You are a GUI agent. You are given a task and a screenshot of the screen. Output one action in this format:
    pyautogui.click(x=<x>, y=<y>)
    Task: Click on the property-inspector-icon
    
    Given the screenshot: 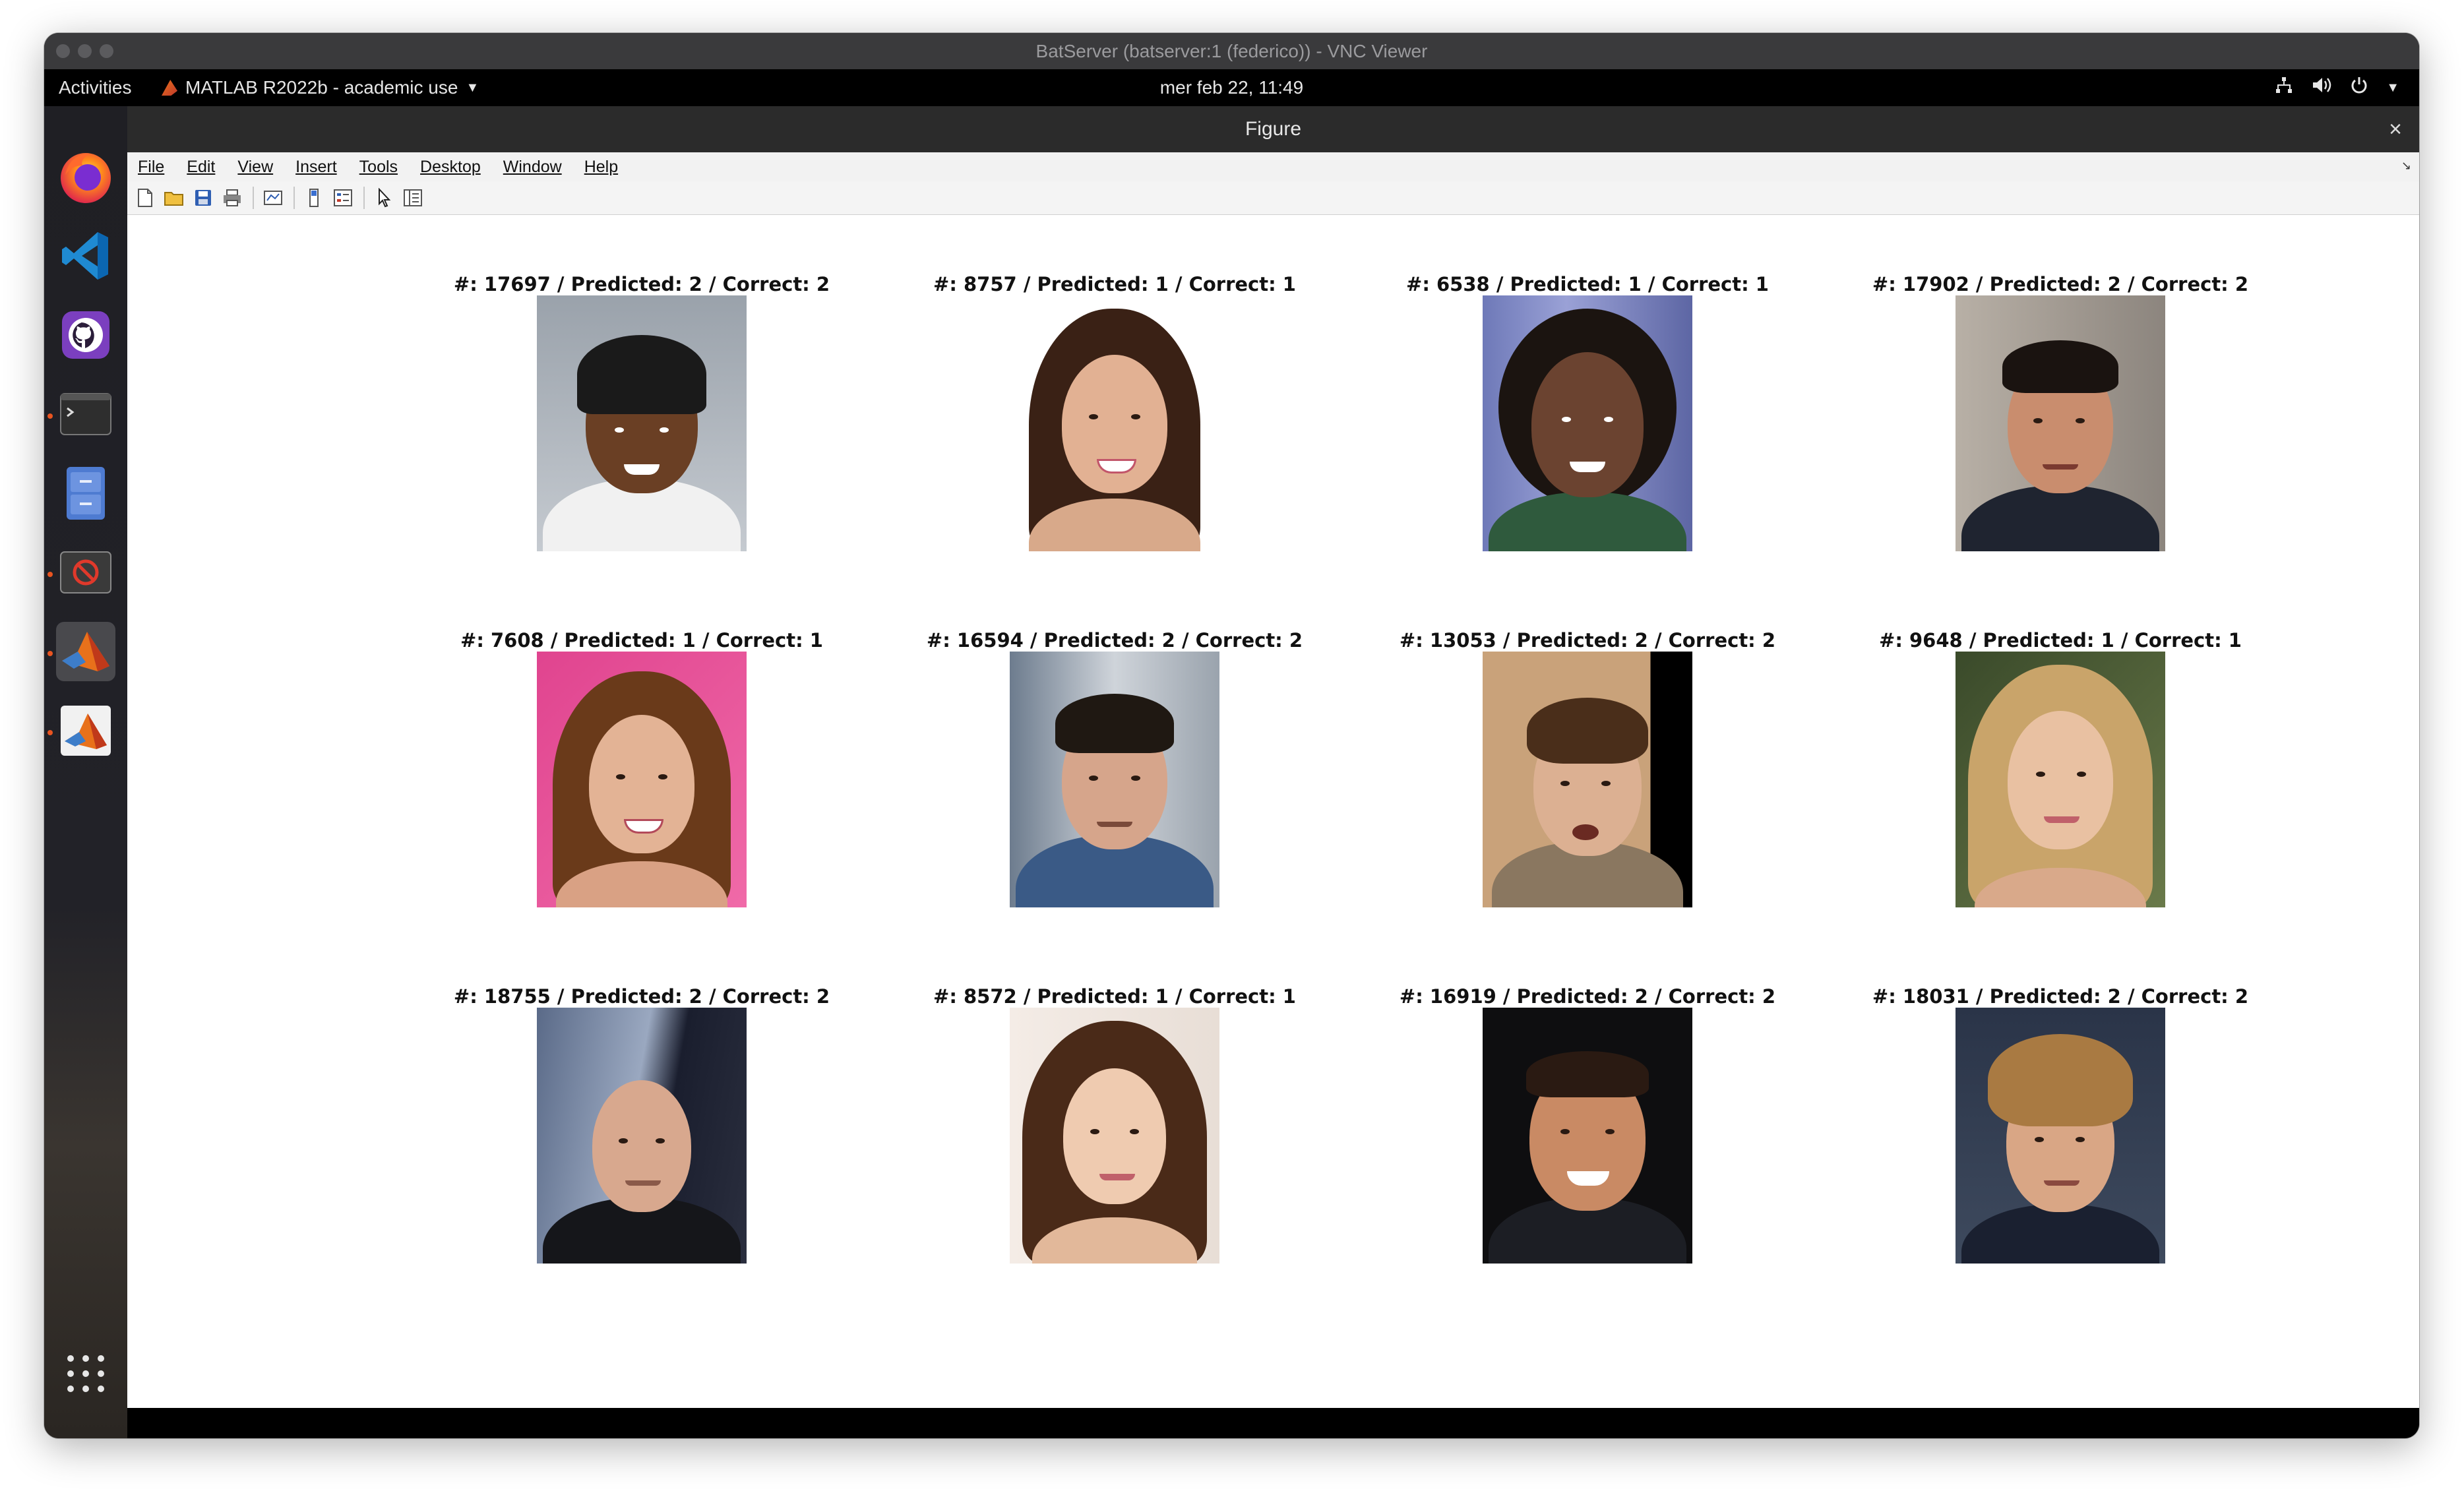 What is the action you would take?
    pyautogui.click(x=413, y=198)
    